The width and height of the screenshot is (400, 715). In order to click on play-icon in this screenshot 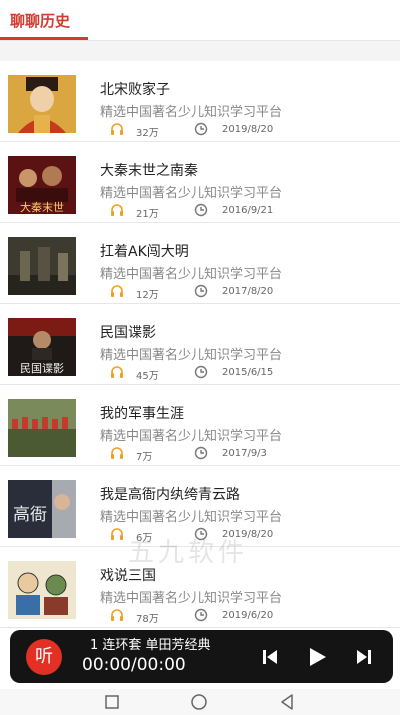, I will do `click(317, 657)`.